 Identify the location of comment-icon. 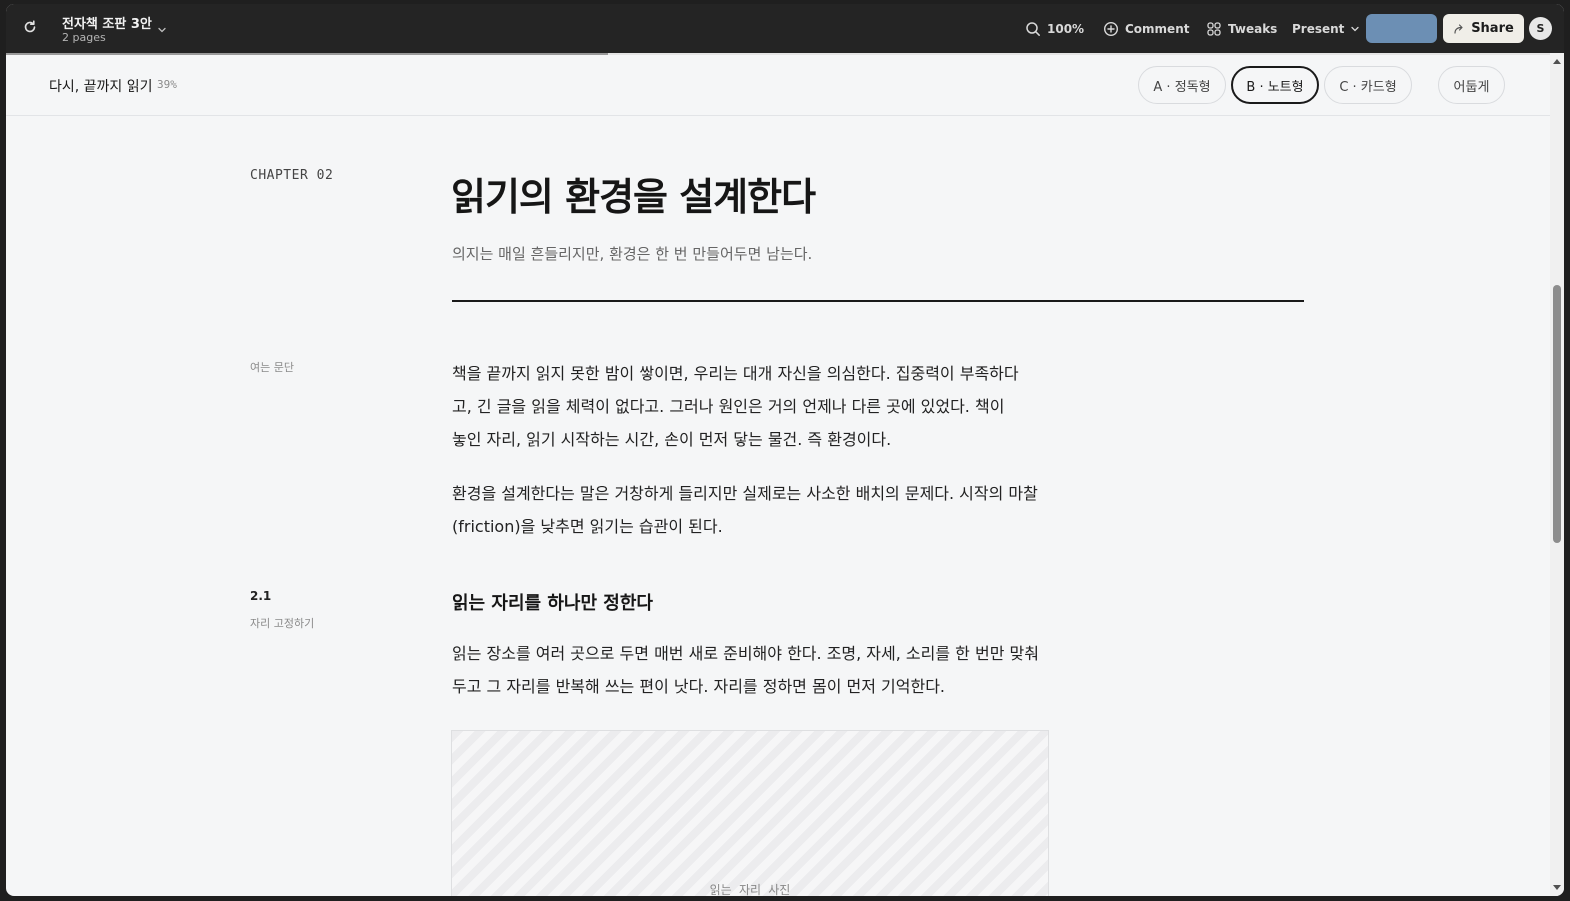
(1111, 29).